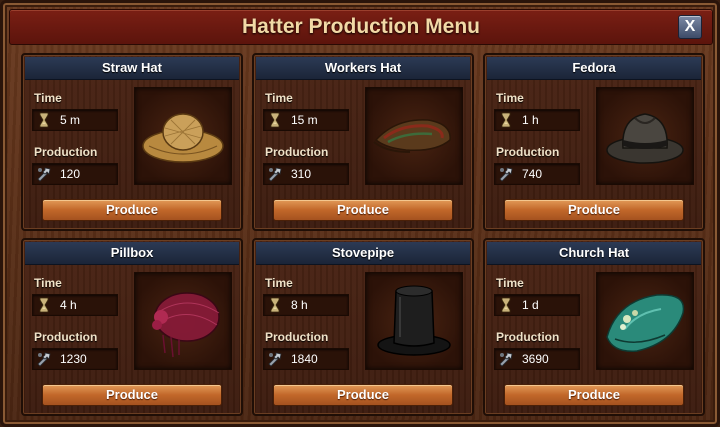 This screenshot has width=720, height=427. Describe the element at coordinates (594, 142) in the screenshot. I see `hat-card-fedora: Fedora Time 1 h Production 740 Produce` at that location.